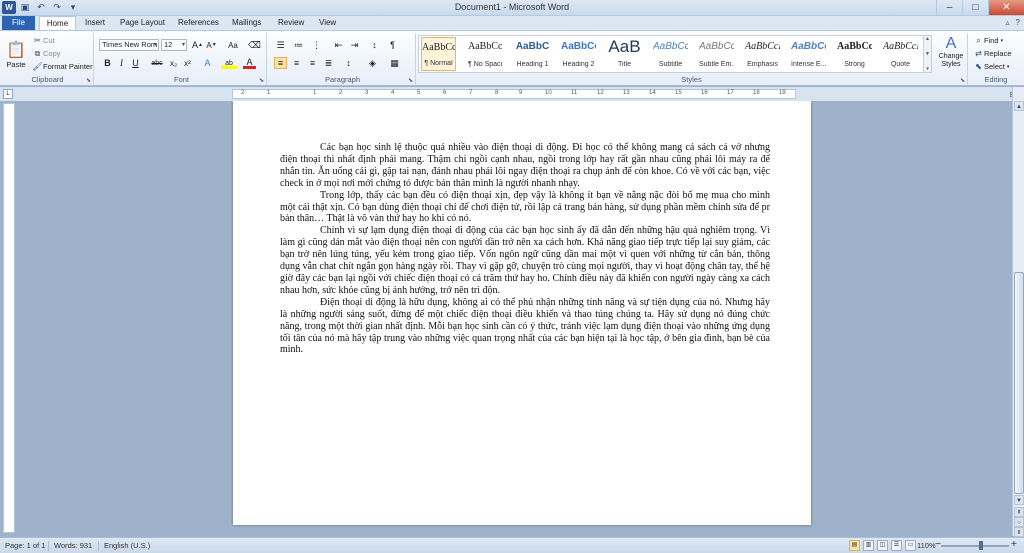 The height and width of the screenshot is (553, 1024). I want to click on outline-view-icon: ☰, so click(896, 545).